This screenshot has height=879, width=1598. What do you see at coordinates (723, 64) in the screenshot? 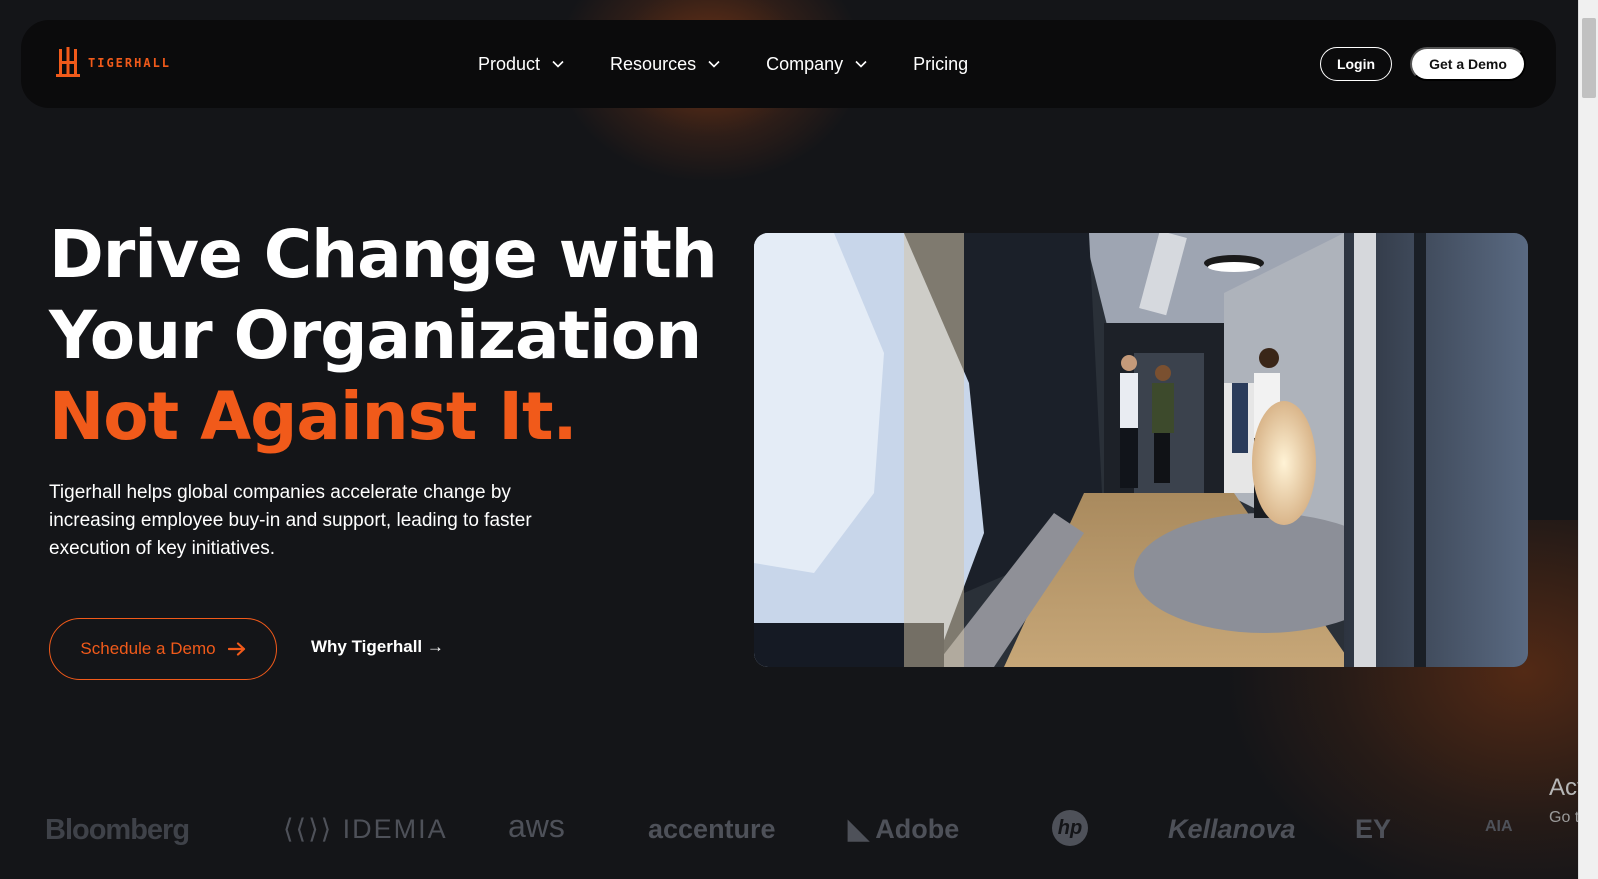
I see `main-menu: Product Resources Company Pricing` at bounding box center [723, 64].